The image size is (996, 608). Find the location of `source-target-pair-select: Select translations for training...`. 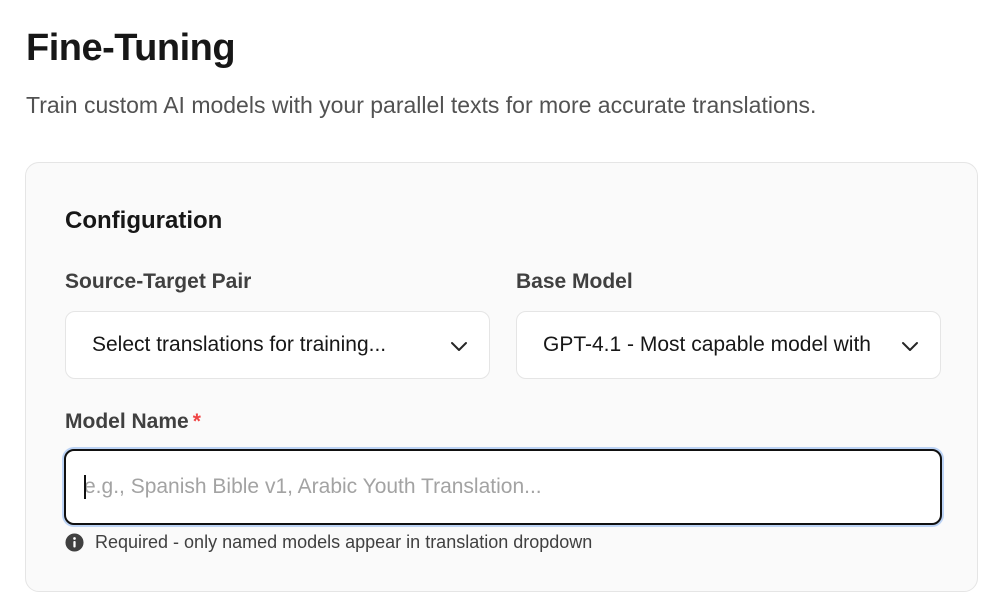

source-target-pair-select: Select translations for training... is located at coordinates (277, 345).